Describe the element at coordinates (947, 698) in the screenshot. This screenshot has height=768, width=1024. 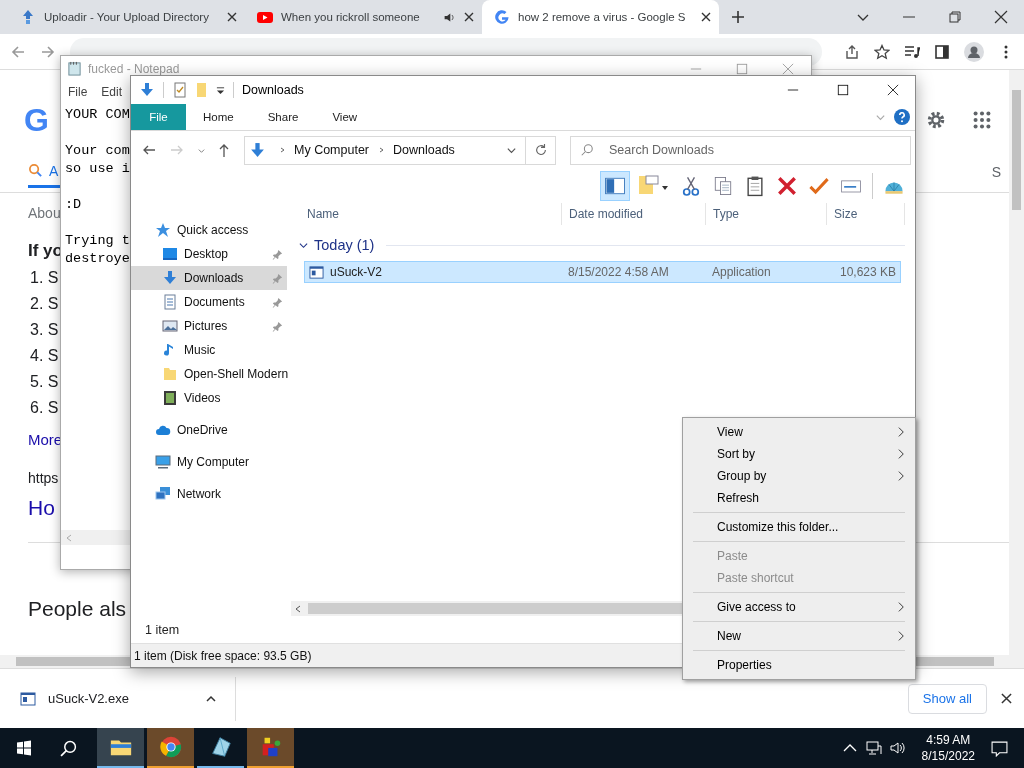
I see `show-all-button: Show all` at that location.